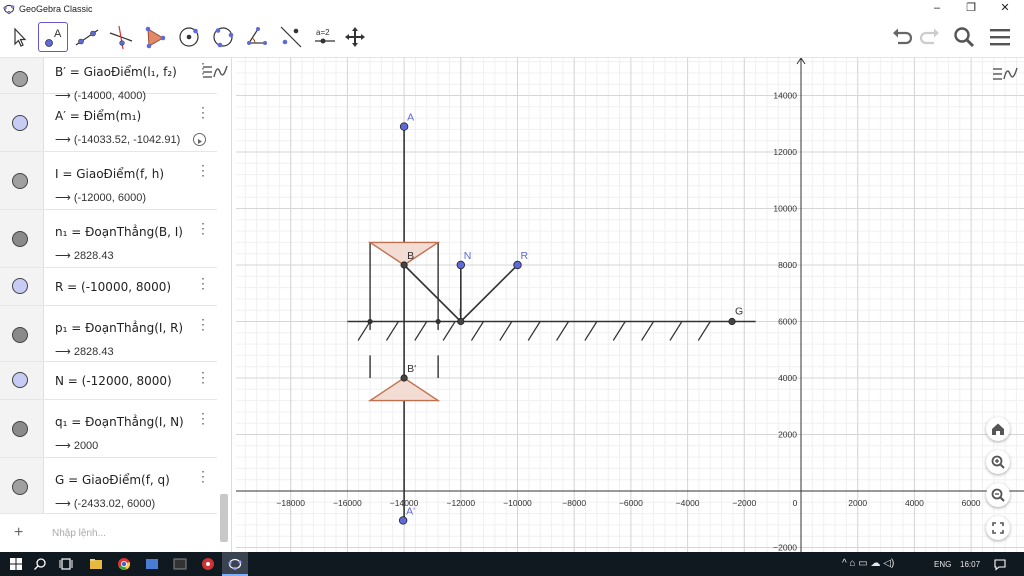  I want to click on fullscreen-button, so click(998, 528).